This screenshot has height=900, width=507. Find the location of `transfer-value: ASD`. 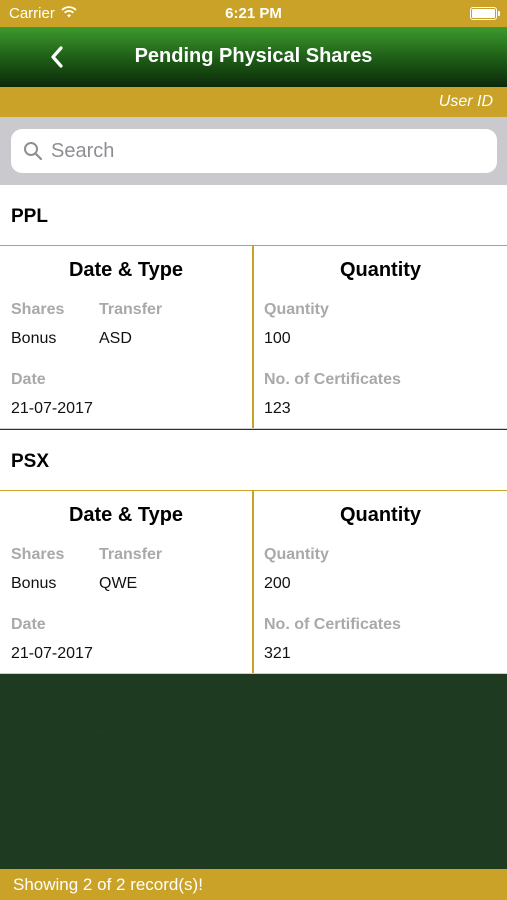

transfer-value: ASD is located at coordinates (115, 338).